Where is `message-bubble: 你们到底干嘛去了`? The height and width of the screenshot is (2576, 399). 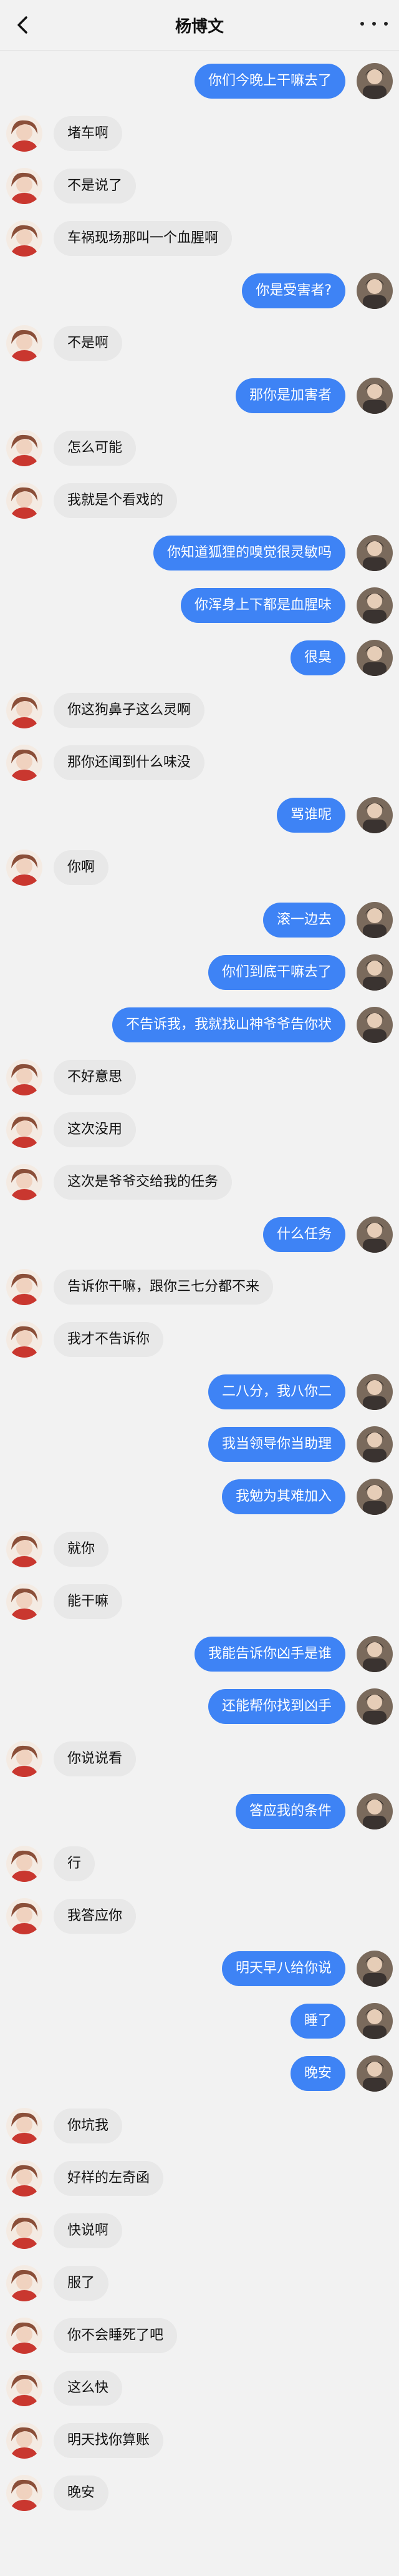
message-bubble: 你们到底干嘛去了 is located at coordinates (276, 972).